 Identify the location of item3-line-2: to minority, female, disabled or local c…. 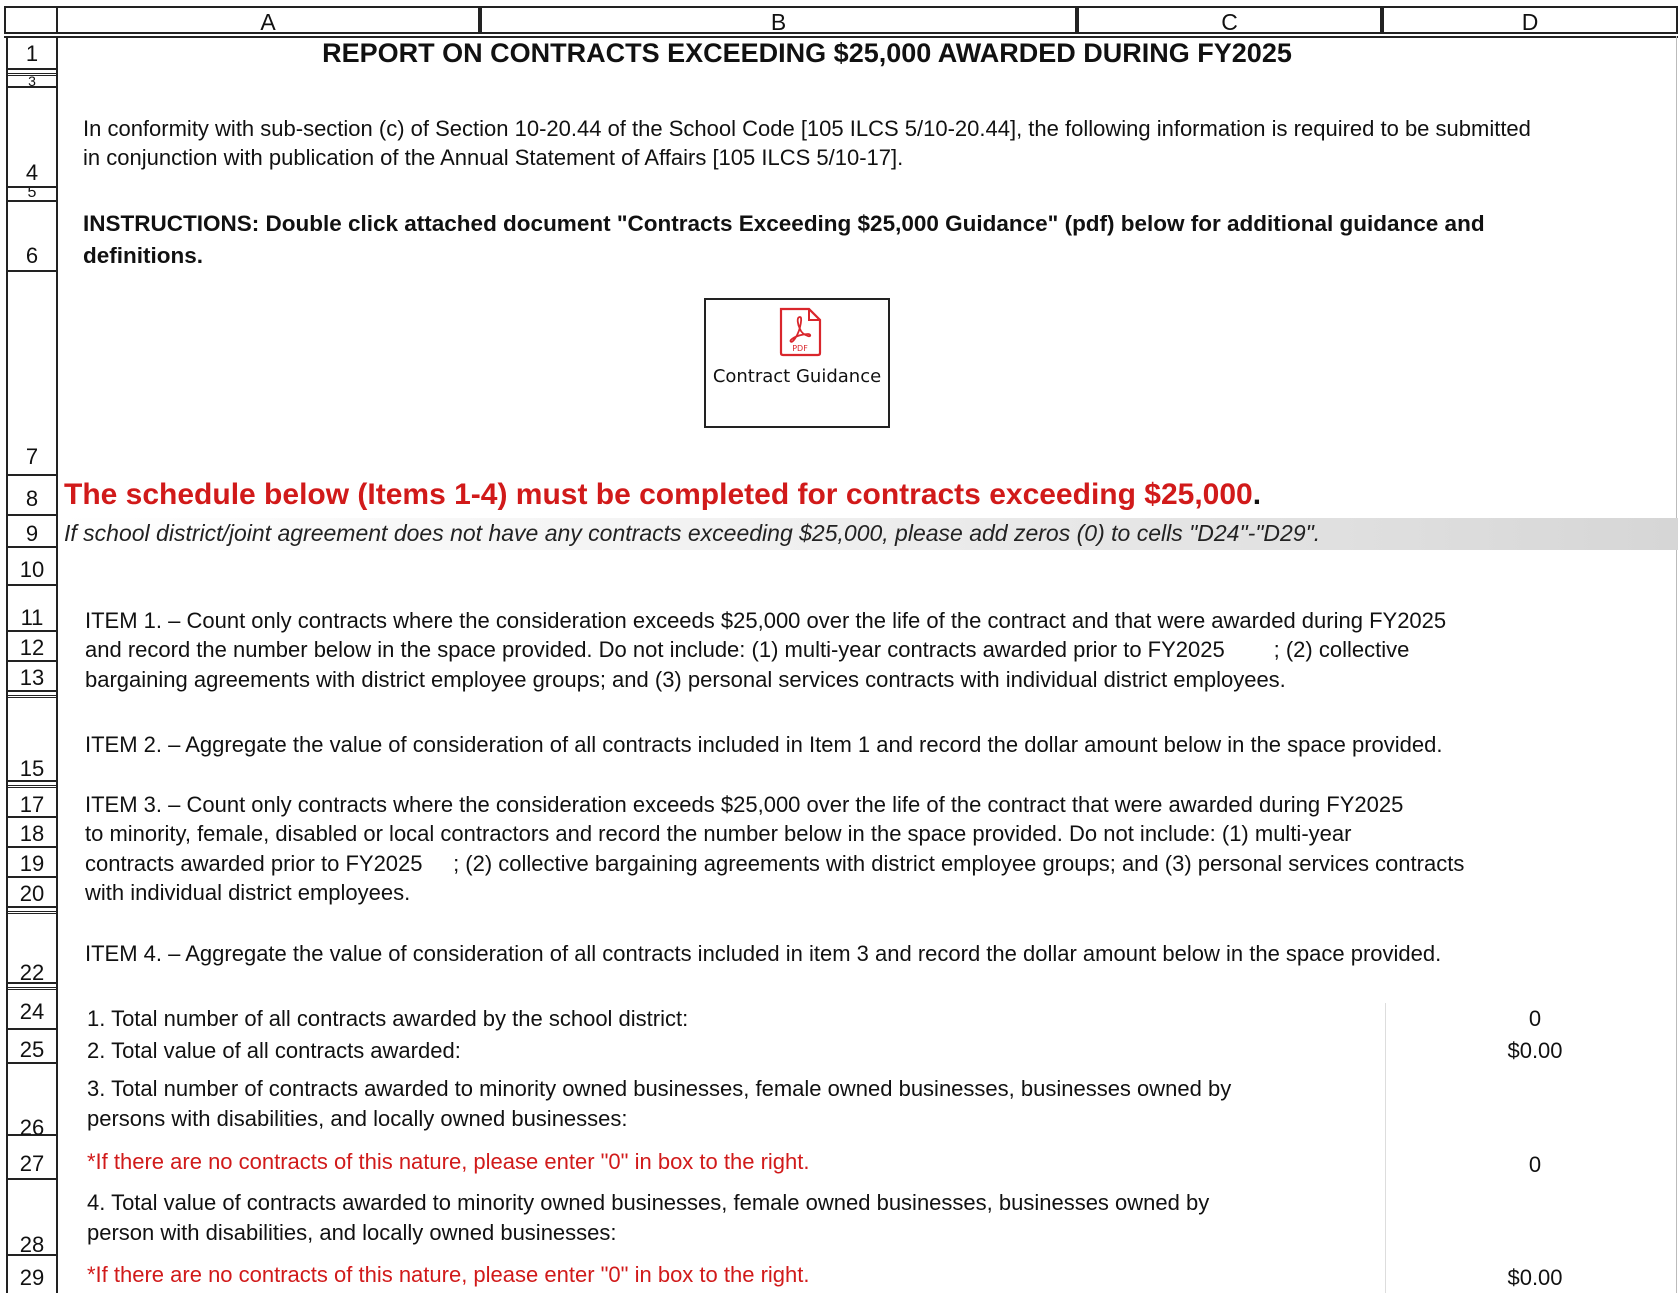
(718, 833).